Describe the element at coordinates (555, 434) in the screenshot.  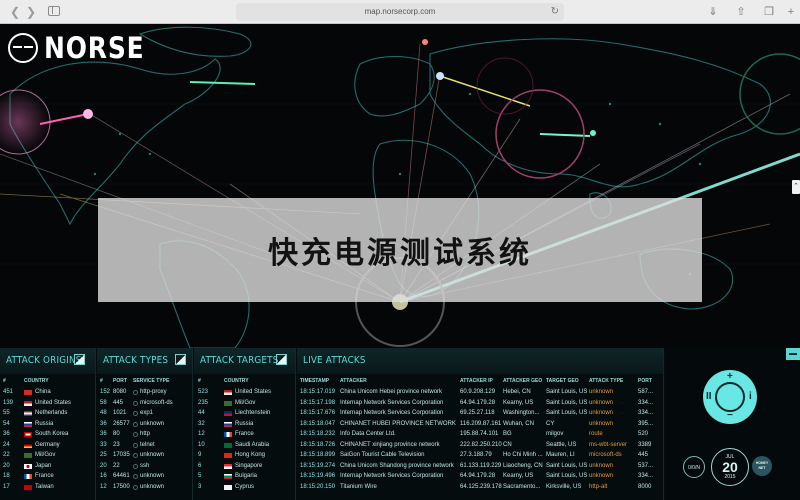
I see `target-geo-cell: milgov` at that location.